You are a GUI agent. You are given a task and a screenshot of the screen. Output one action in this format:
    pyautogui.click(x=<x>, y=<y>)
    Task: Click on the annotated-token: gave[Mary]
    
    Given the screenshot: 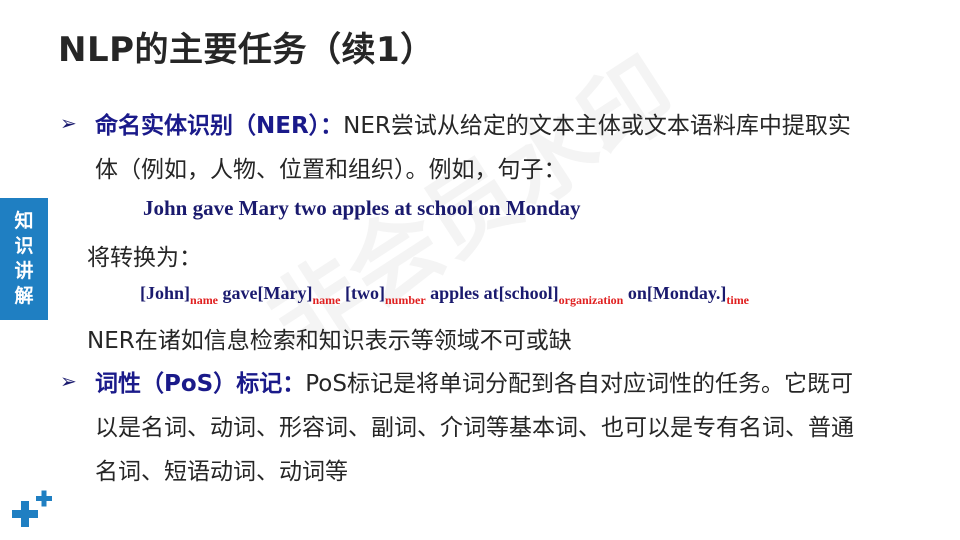 What is the action you would take?
    pyautogui.click(x=265, y=293)
    